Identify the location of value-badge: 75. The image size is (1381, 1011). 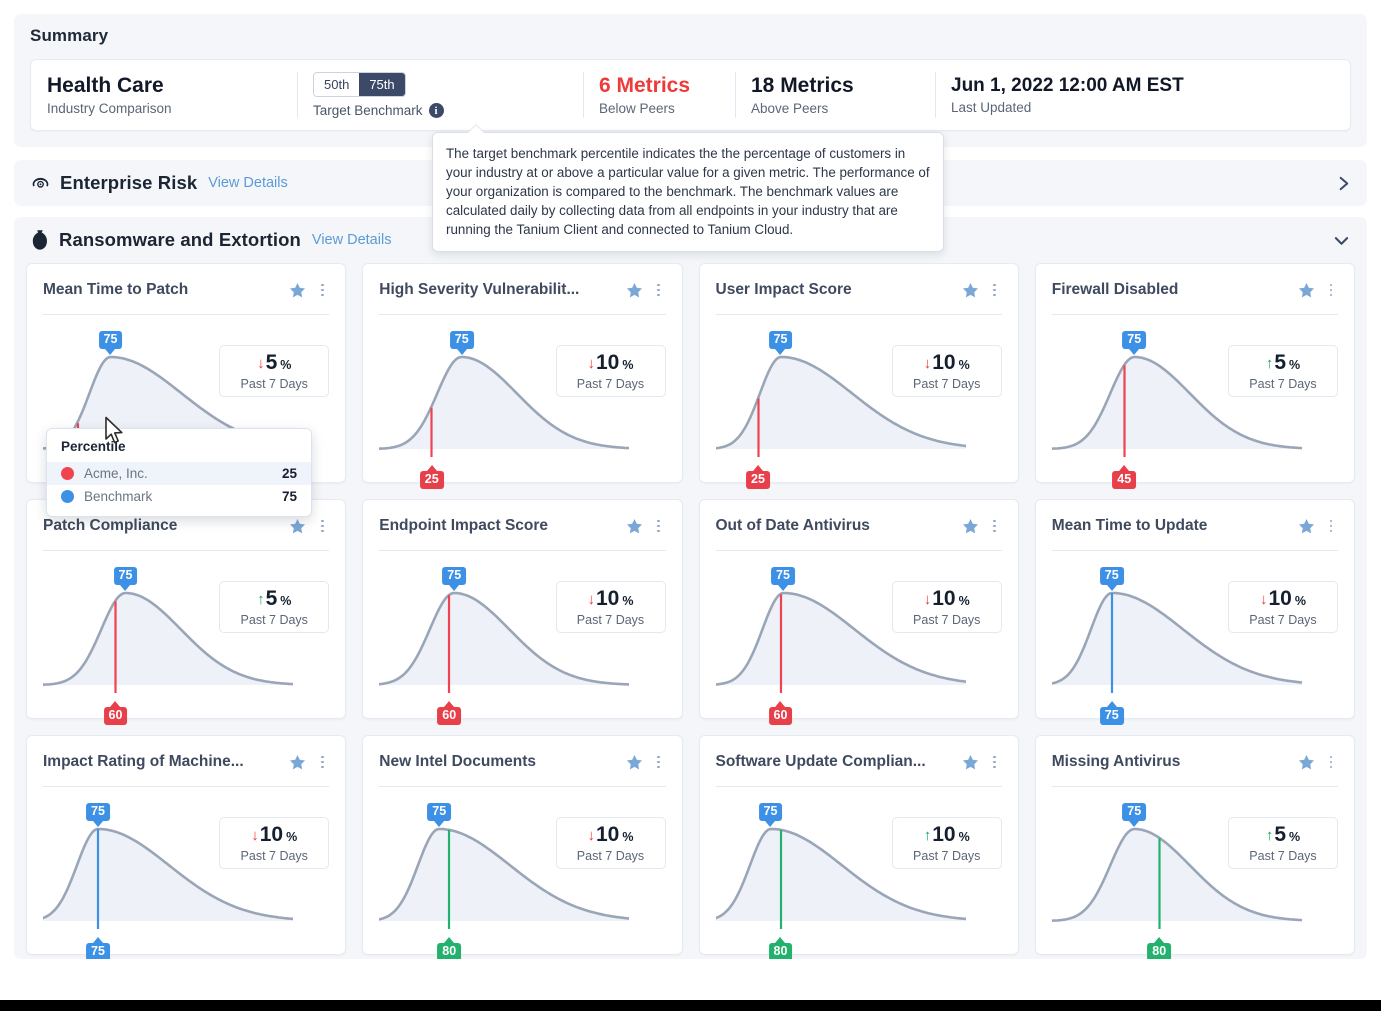
(98, 948).